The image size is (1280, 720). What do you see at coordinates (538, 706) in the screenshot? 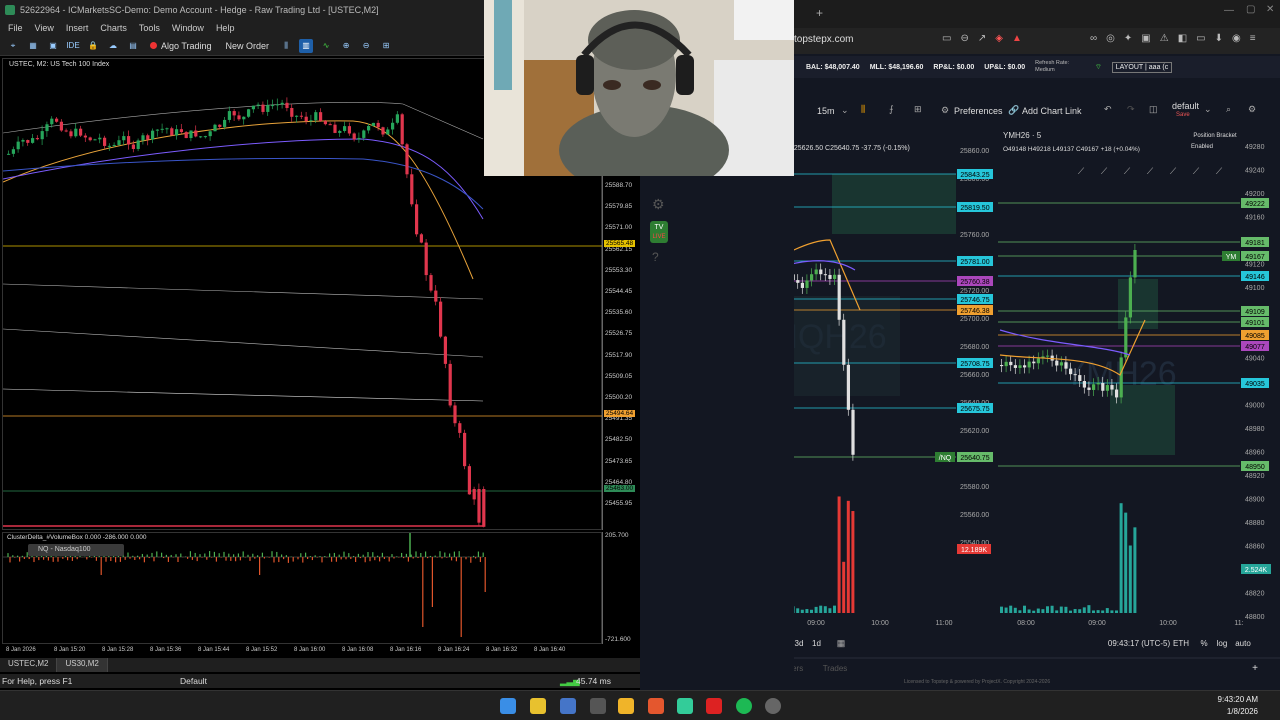
I see `sticky-notes-icon` at bounding box center [538, 706].